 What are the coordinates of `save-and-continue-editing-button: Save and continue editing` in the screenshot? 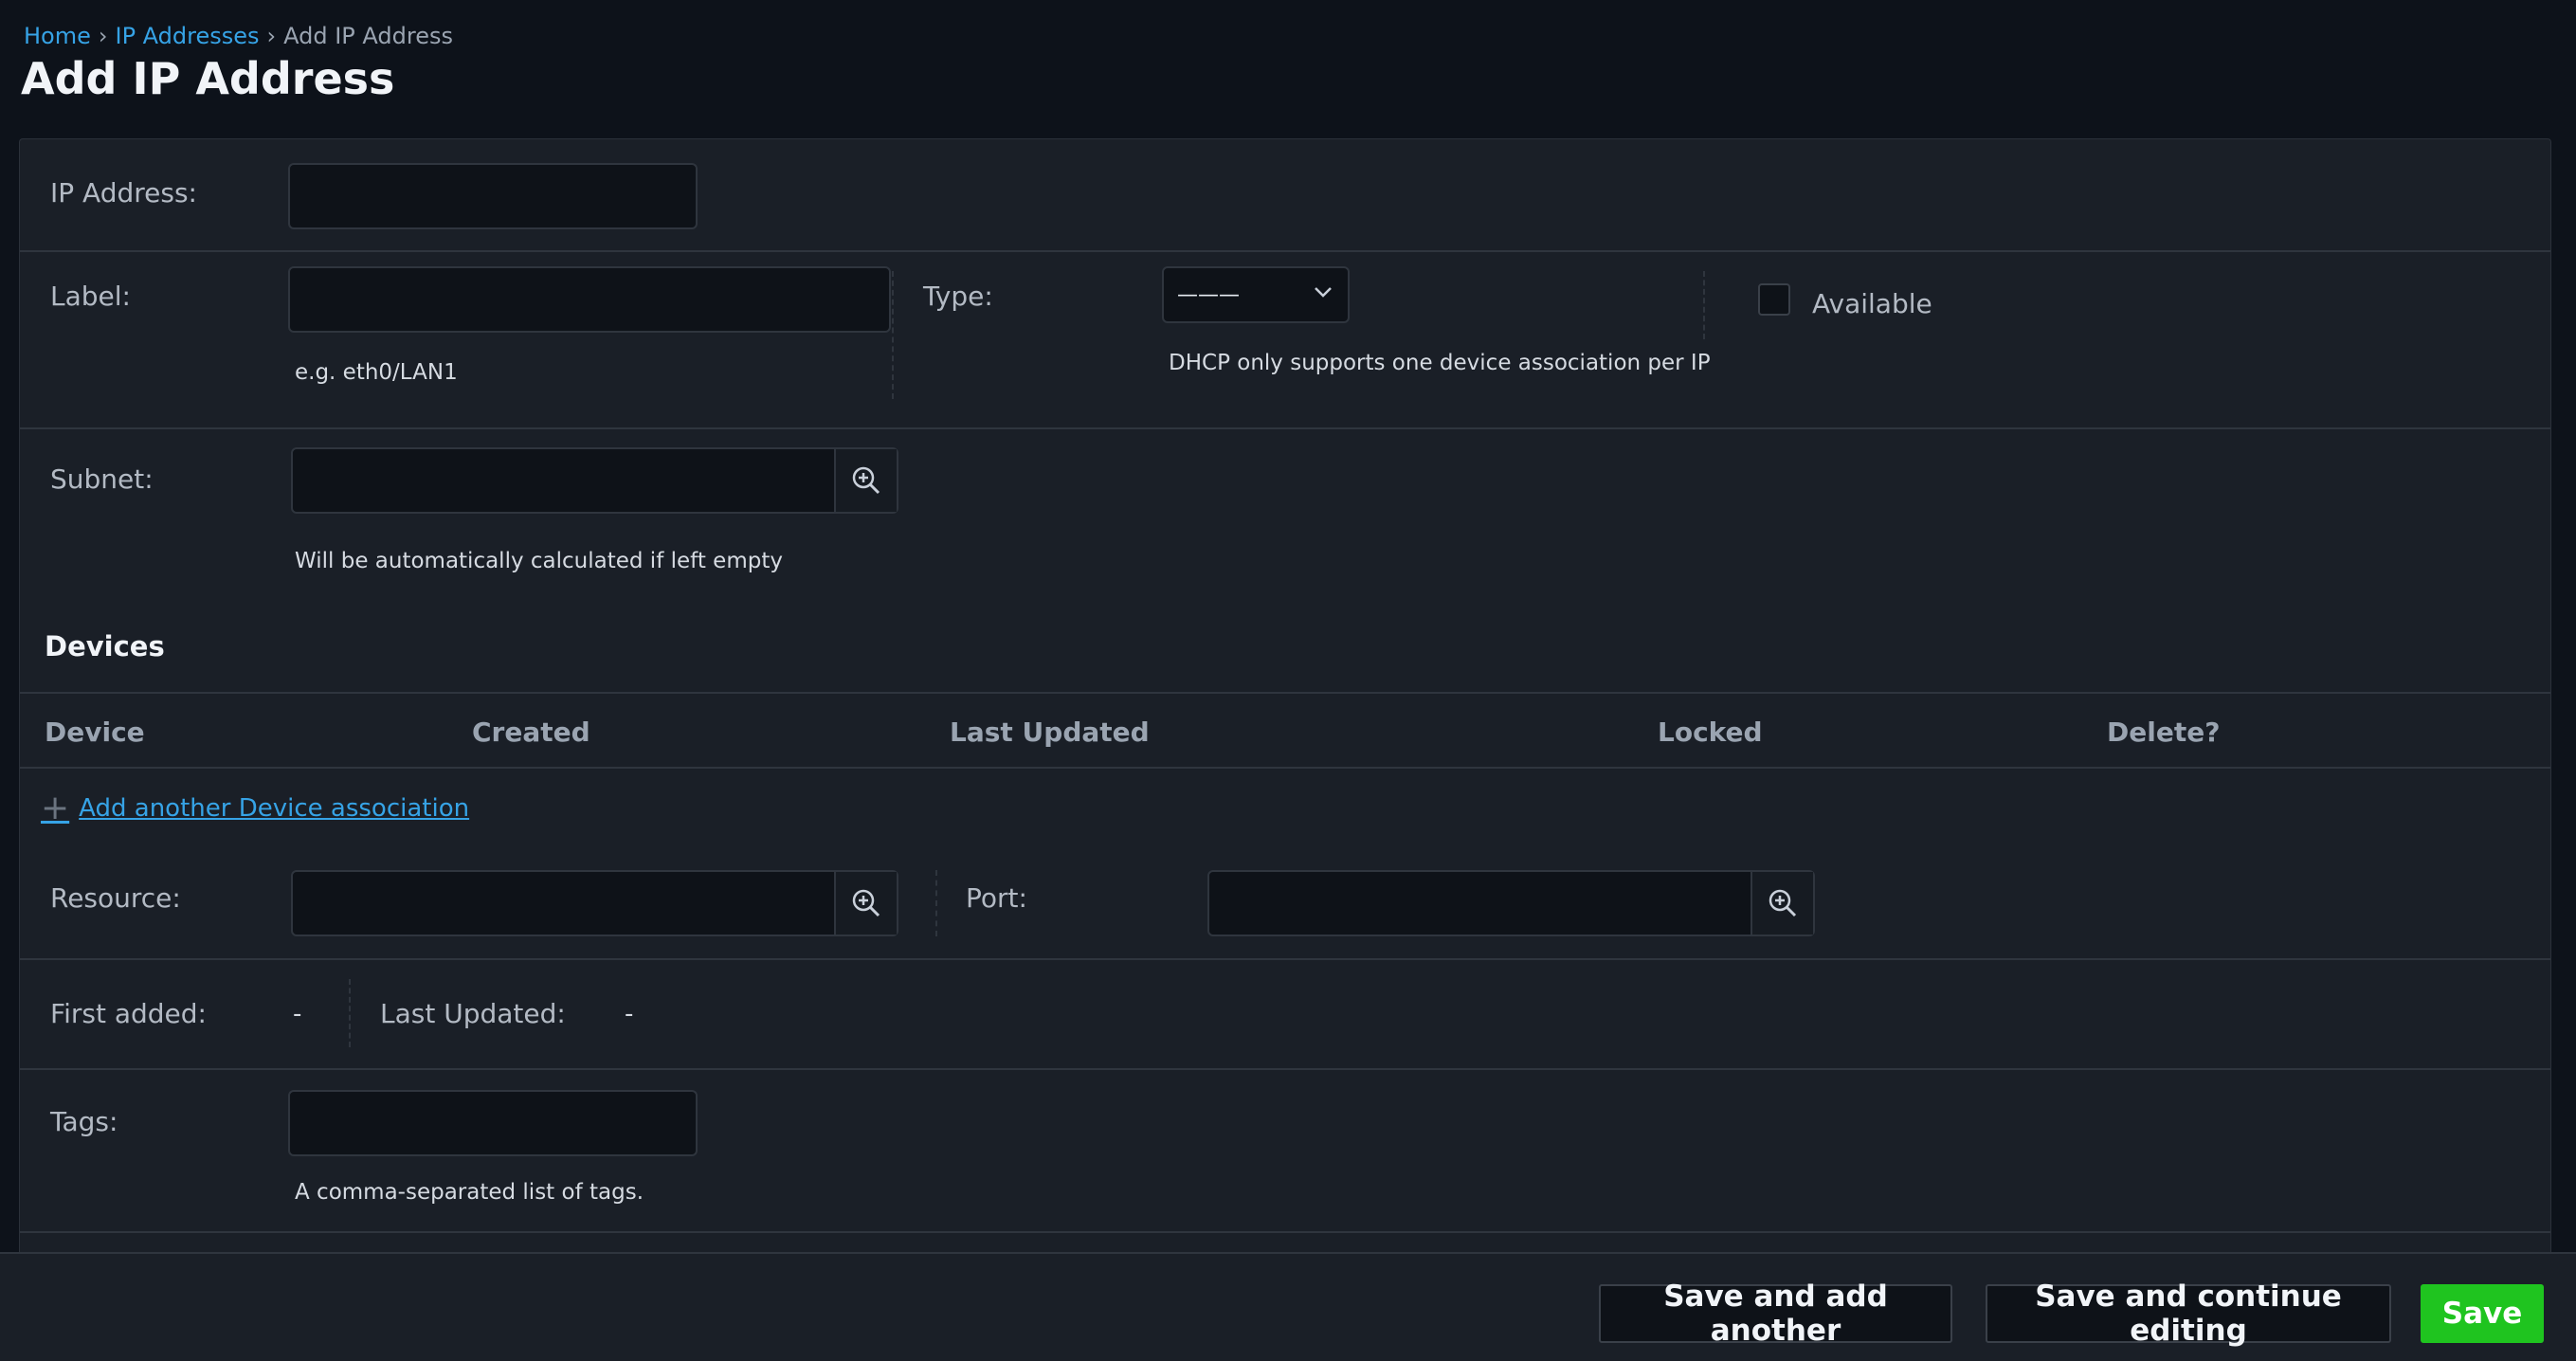 It's located at (2188, 1313).